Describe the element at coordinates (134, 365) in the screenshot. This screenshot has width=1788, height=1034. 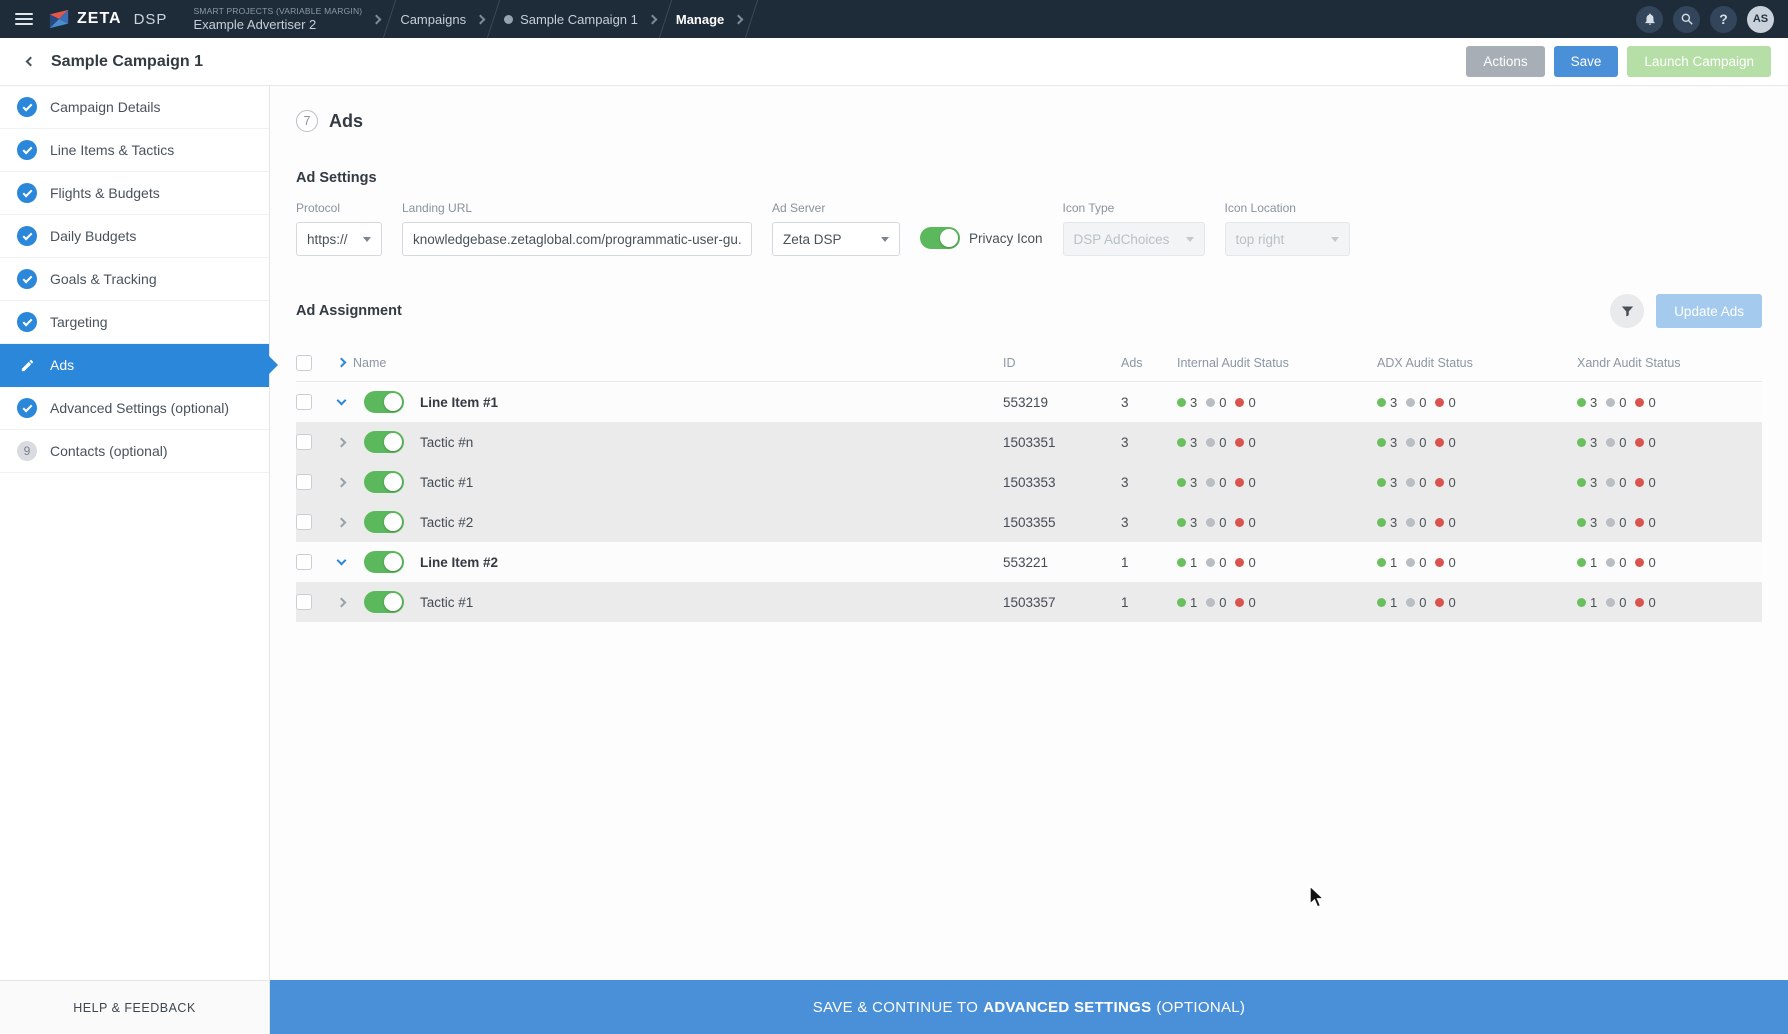
I see `sidebar-item-ads: Ads` at that location.